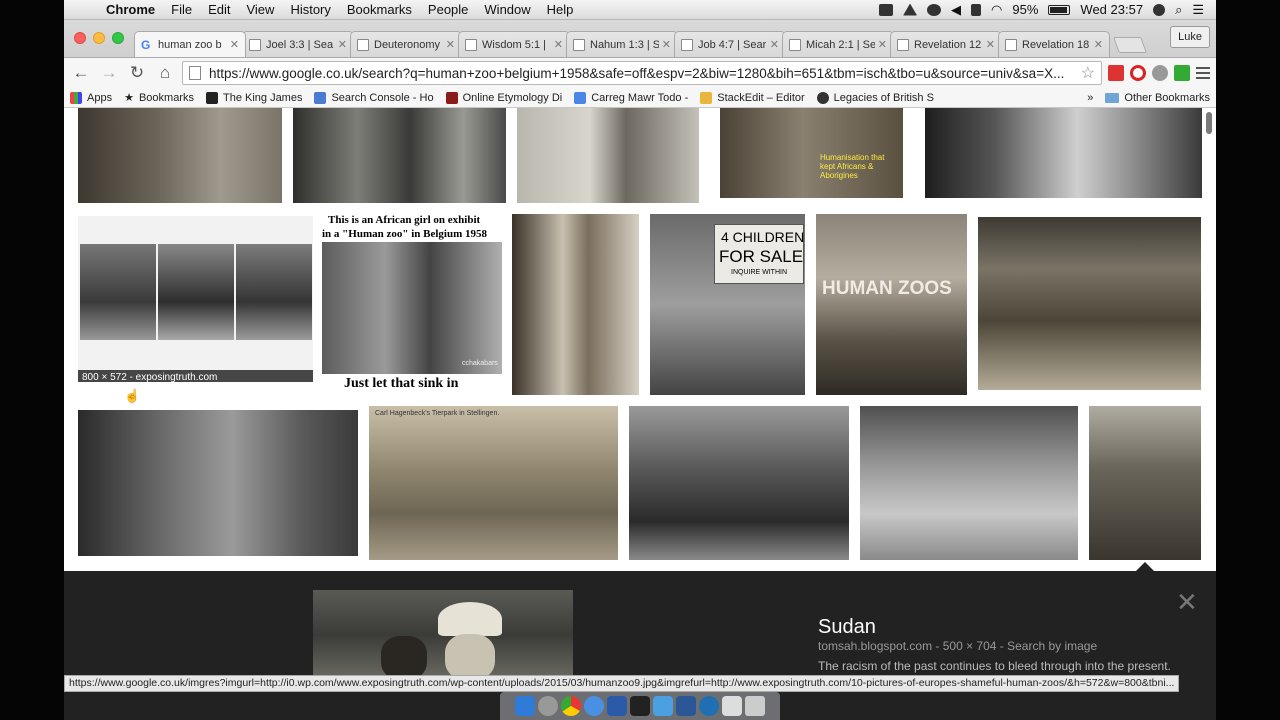 This screenshot has height=720, width=1280. Describe the element at coordinates (448, 9) in the screenshot. I see `menu-people: People` at that location.